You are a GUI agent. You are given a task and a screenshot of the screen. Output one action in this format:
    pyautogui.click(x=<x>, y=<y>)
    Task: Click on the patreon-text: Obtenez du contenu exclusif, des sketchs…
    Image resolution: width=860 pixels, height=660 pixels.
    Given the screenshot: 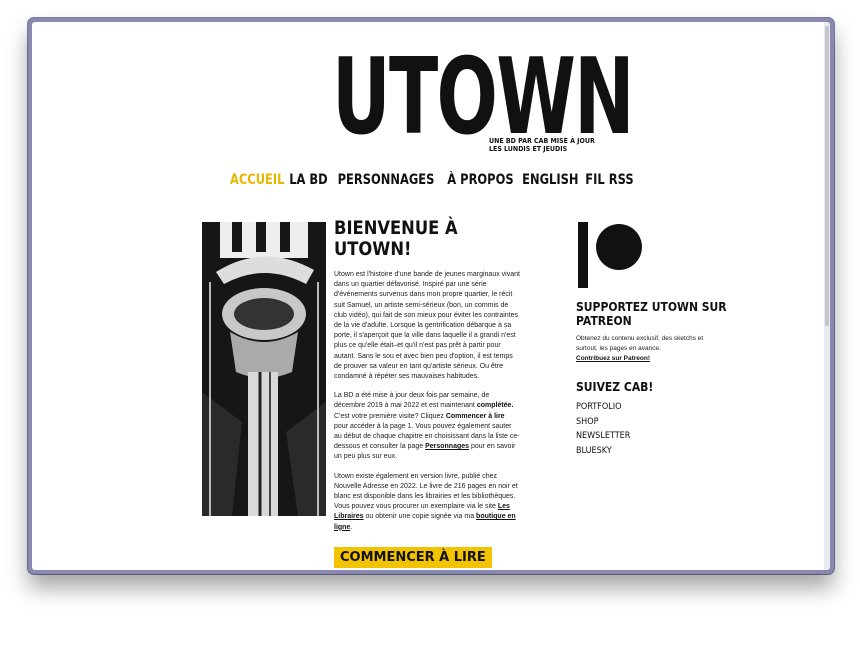 What is the action you would take?
    pyautogui.click(x=640, y=348)
    